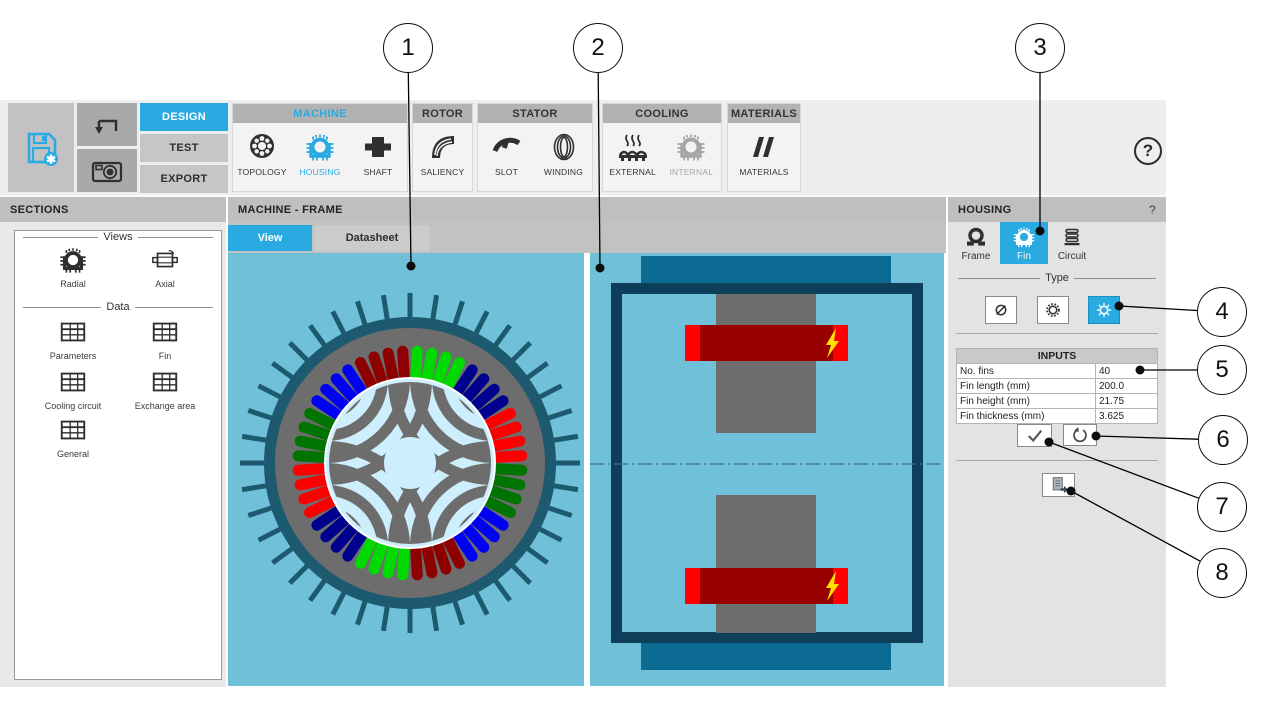 Image resolution: width=1269 pixels, height=707 pixels. I want to click on toolbar-item-external: EXTERNAL, so click(633, 154).